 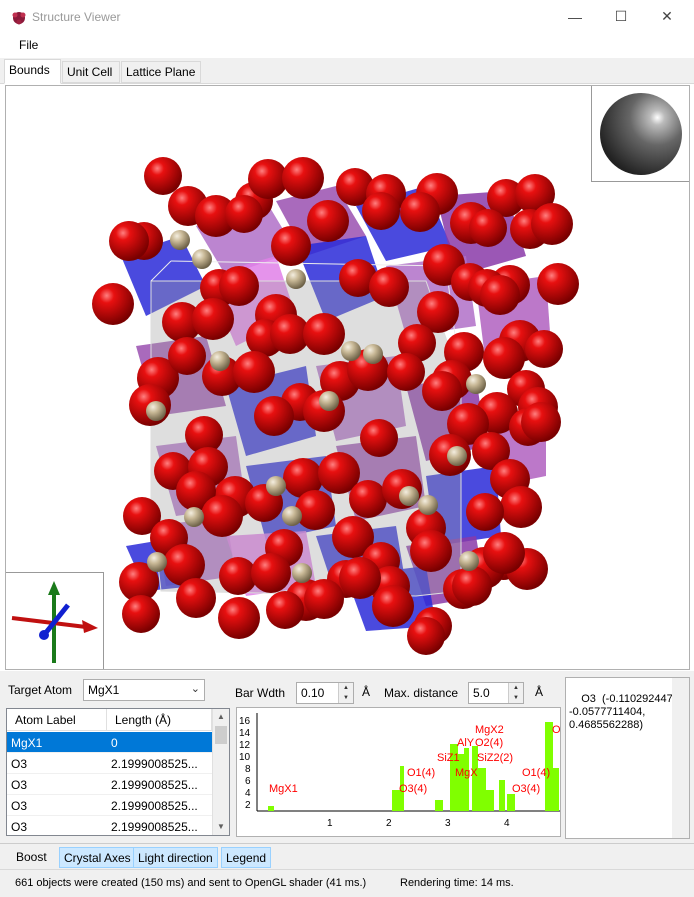 What do you see at coordinates (57, 720) in the screenshot?
I see `column-atom-label: Atom Label` at bounding box center [57, 720].